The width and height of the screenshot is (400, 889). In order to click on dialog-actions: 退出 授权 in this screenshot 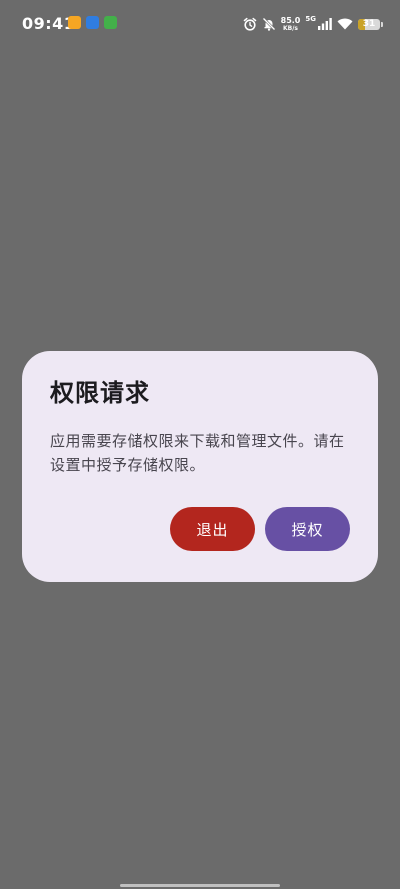, I will do `click(260, 529)`.